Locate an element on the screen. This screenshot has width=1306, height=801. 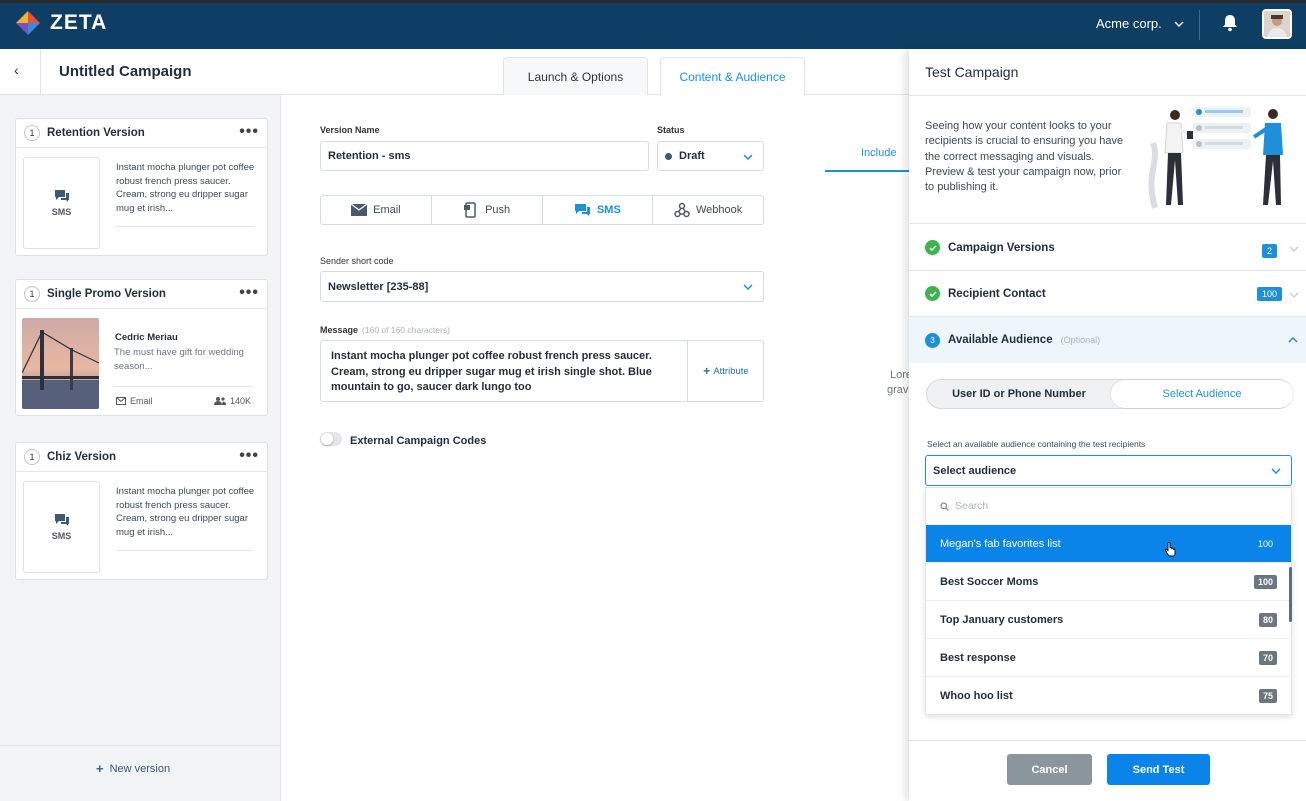
mode-user-id: User ID or Phone Number is located at coordinates (1019, 394).